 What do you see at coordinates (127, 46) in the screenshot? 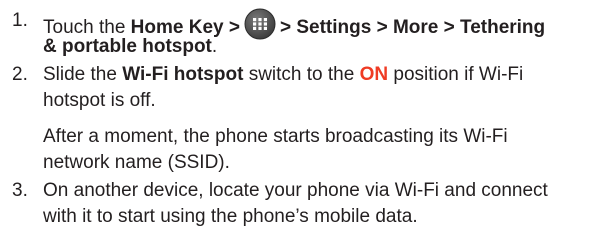
I see `hotspot-menu-label: & portable hotspot` at bounding box center [127, 46].